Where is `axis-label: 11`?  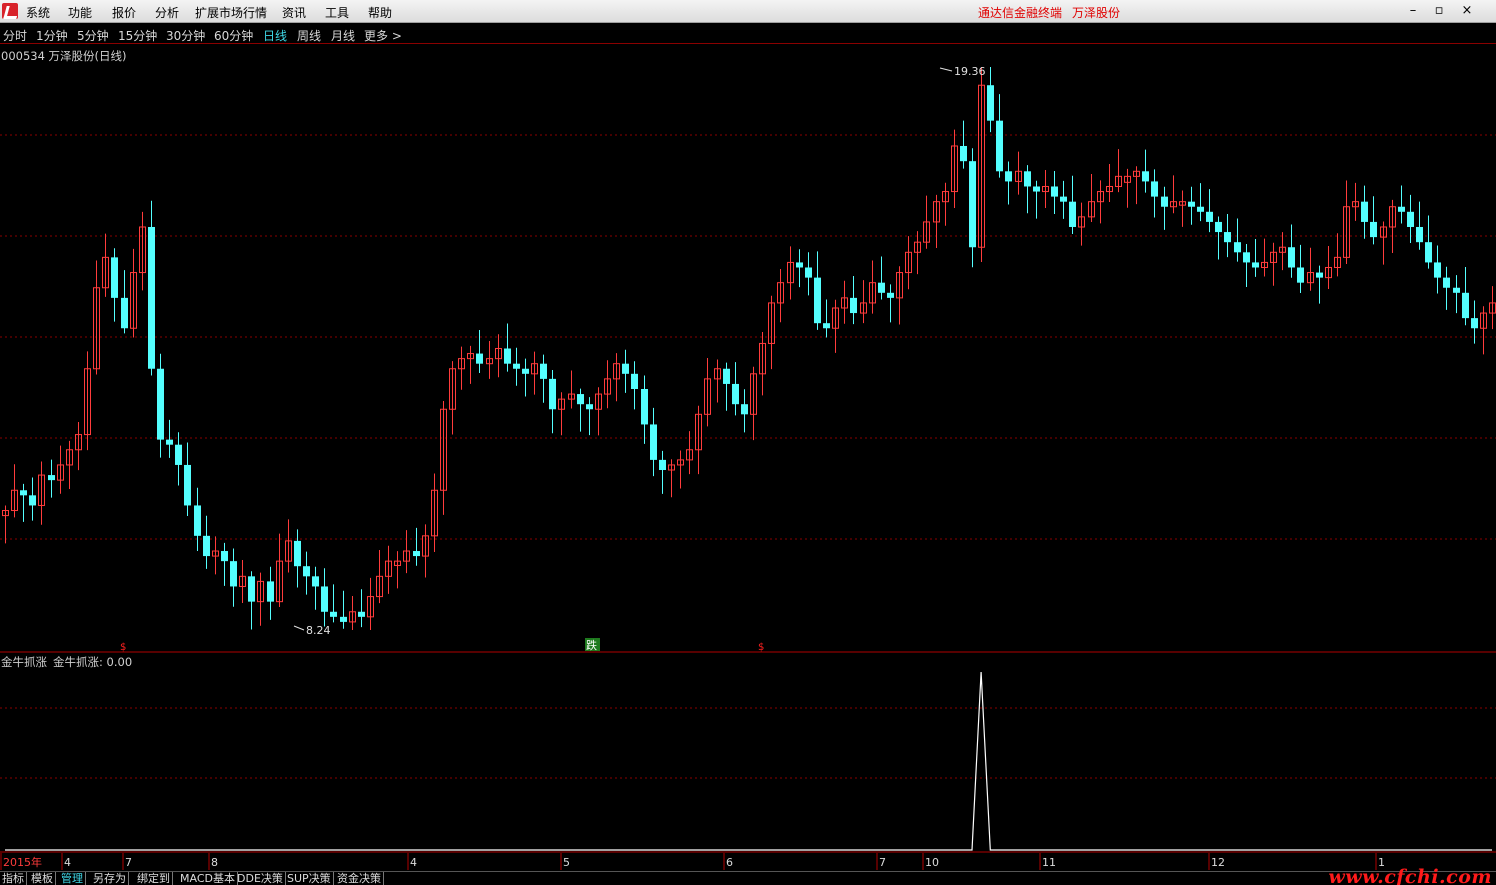
axis-label: 11 is located at coordinates (1049, 862).